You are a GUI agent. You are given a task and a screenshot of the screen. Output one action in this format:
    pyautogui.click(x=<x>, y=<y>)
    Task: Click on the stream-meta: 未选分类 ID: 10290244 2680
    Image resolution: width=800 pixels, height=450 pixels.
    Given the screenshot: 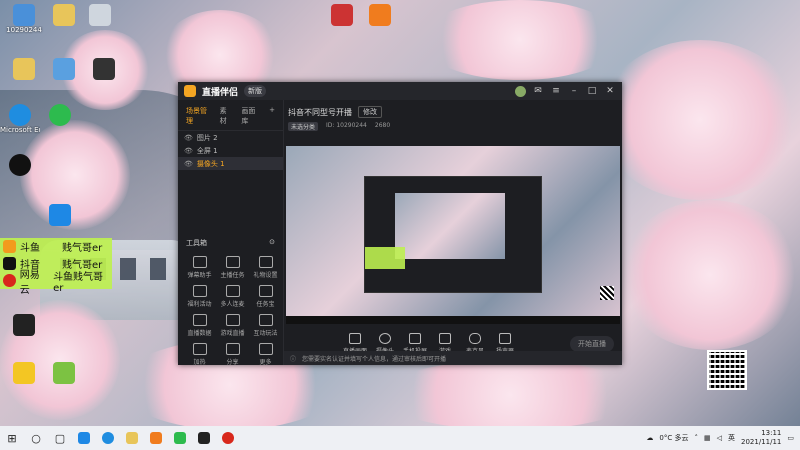 What is the action you would take?
    pyautogui.click(x=453, y=126)
    